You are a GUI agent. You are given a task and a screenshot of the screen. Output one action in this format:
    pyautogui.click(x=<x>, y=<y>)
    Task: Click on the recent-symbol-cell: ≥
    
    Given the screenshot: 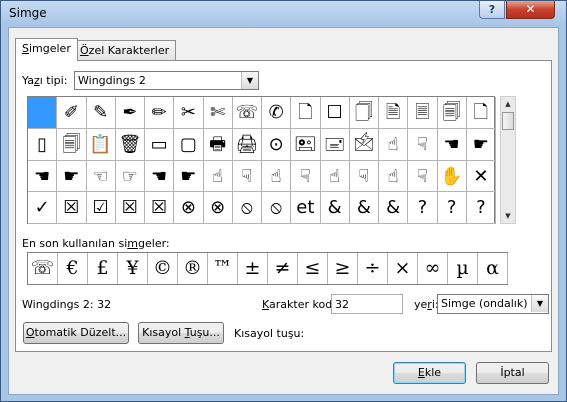 What is the action you would take?
    pyautogui.click(x=343, y=268)
    